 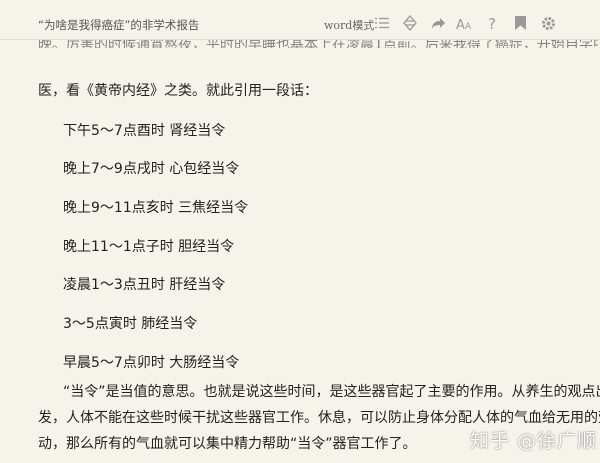 What do you see at coordinates (130, 324) in the screenshot?
I see `quote-line: 3～5点寅时 肺经当令` at bounding box center [130, 324].